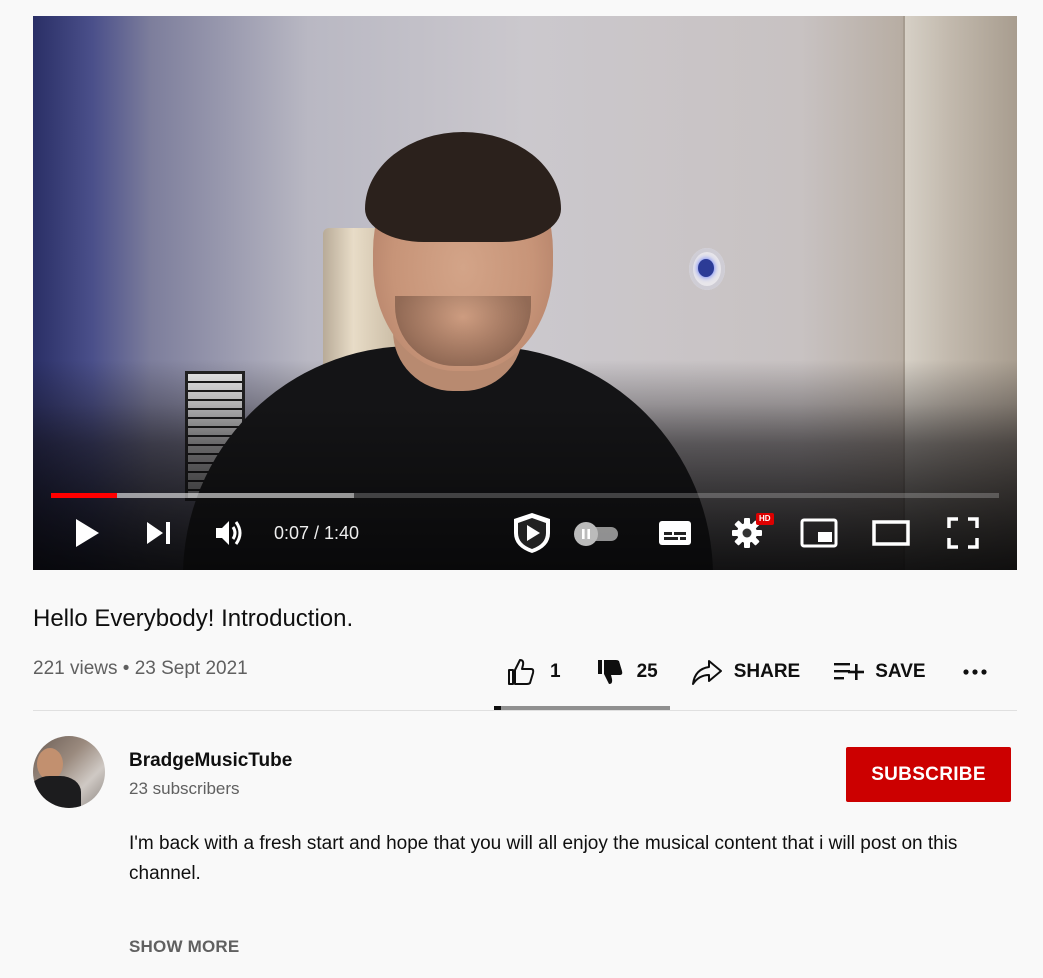 The image size is (1043, 978). I want to click on play-button, so click(87, 533).